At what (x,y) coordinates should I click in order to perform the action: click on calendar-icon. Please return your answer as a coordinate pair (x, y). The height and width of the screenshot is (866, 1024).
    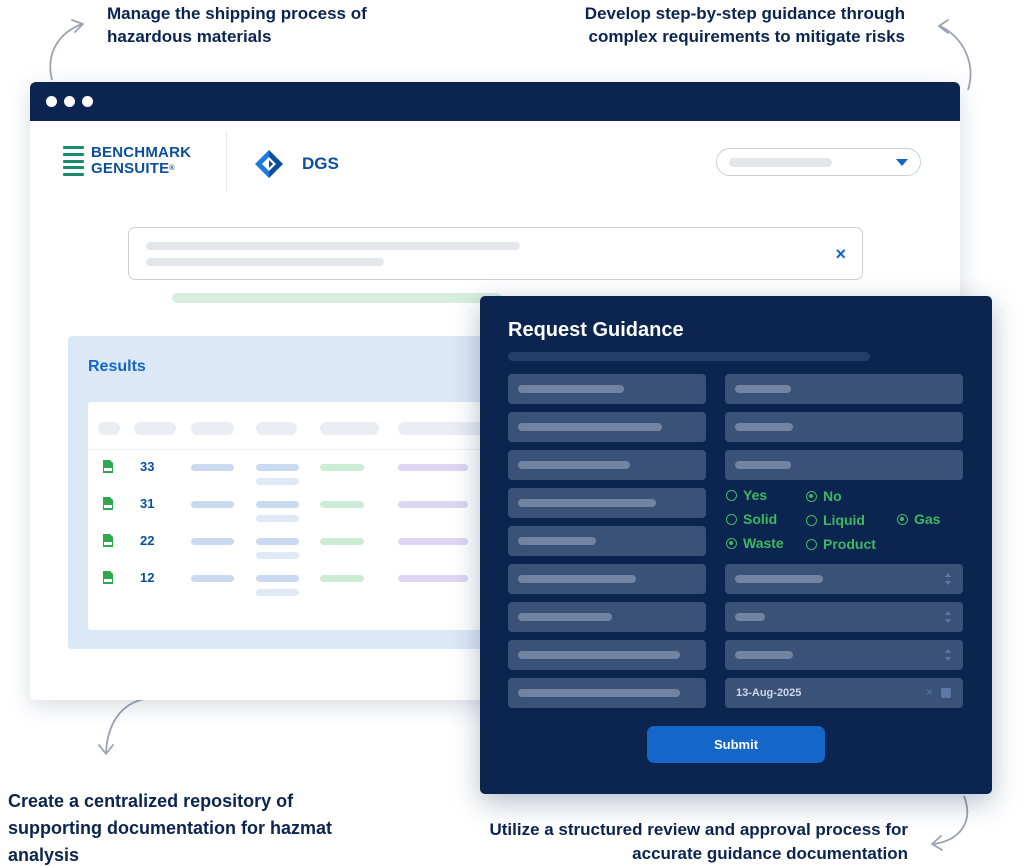
    Looking at the image, I should click on (946, 693).